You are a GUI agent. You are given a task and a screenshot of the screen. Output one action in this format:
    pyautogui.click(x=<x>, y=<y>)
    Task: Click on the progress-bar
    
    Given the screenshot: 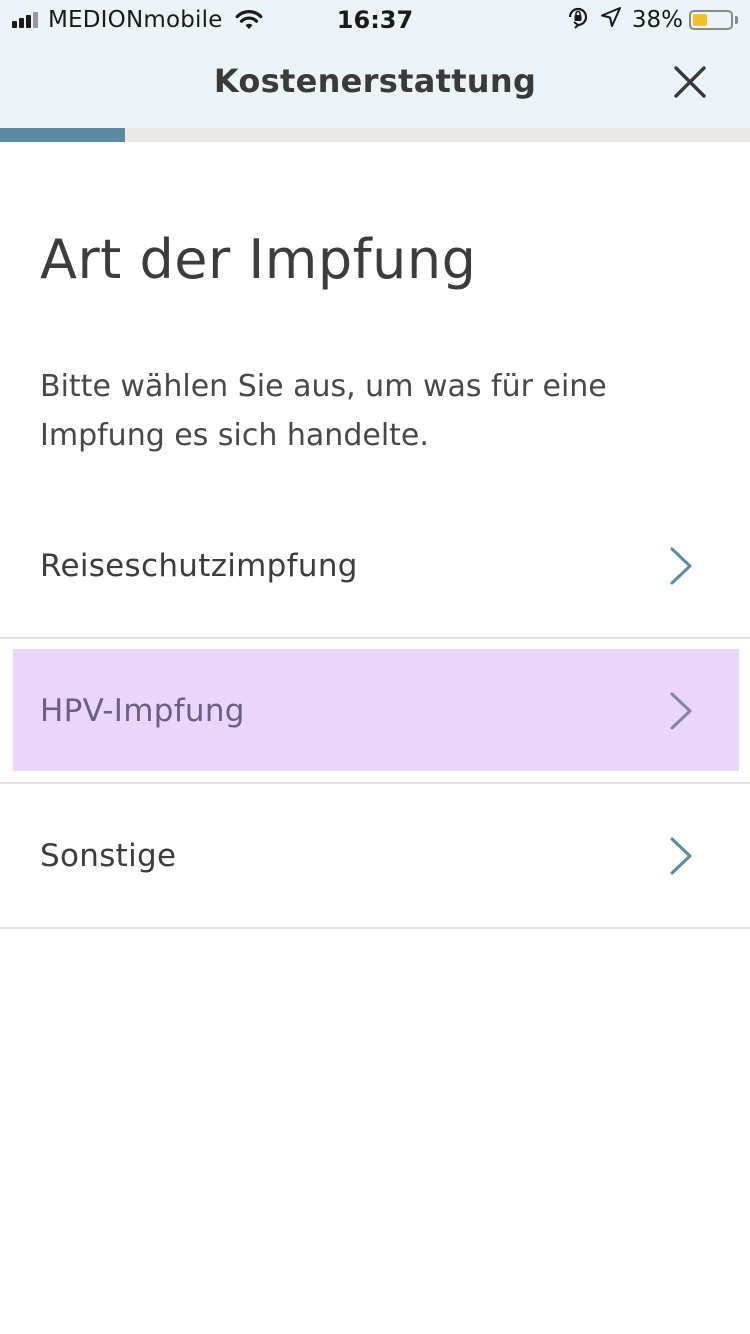 What is the action you would take?
    pyautogui.click(x=62, y=135)
    